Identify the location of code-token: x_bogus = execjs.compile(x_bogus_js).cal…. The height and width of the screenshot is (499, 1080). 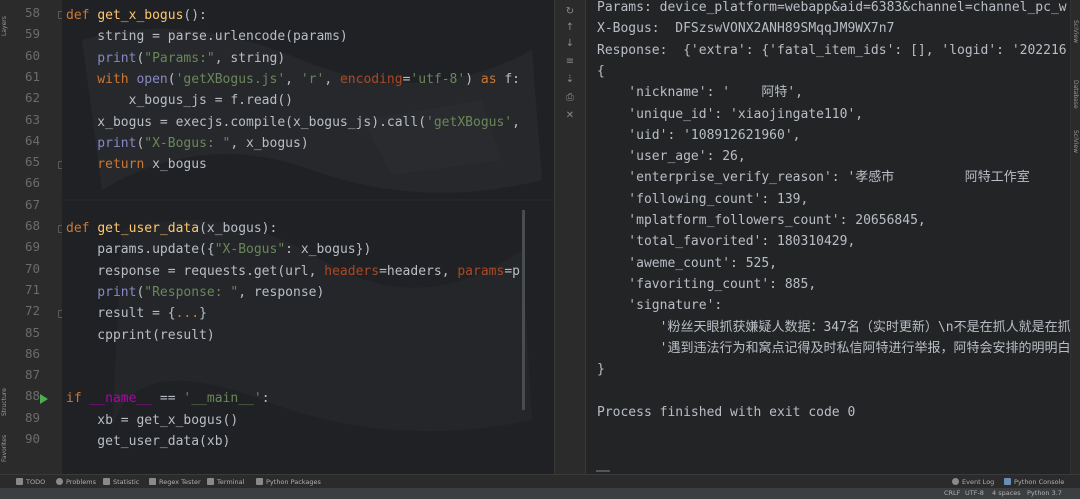
(246, 122).